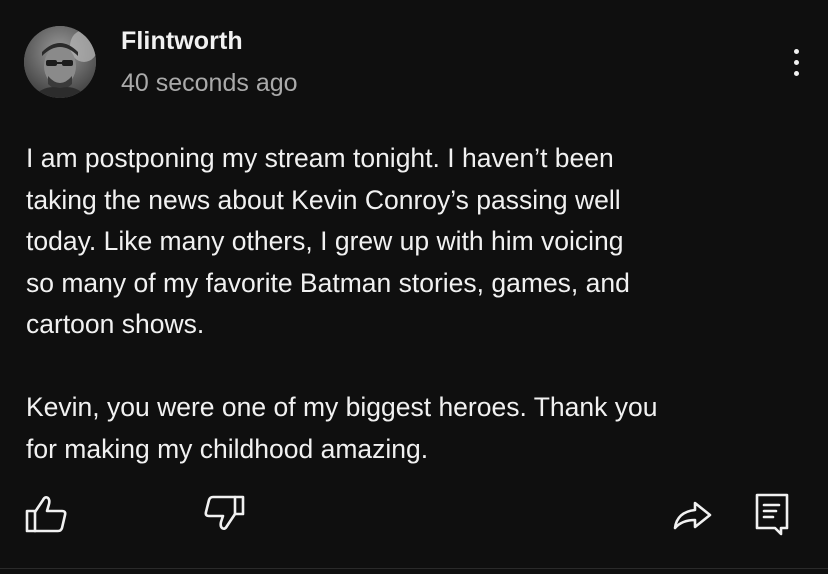 The width and height of the screenshot is (828, 574). I want to click on comment-button, so click(772, 514).